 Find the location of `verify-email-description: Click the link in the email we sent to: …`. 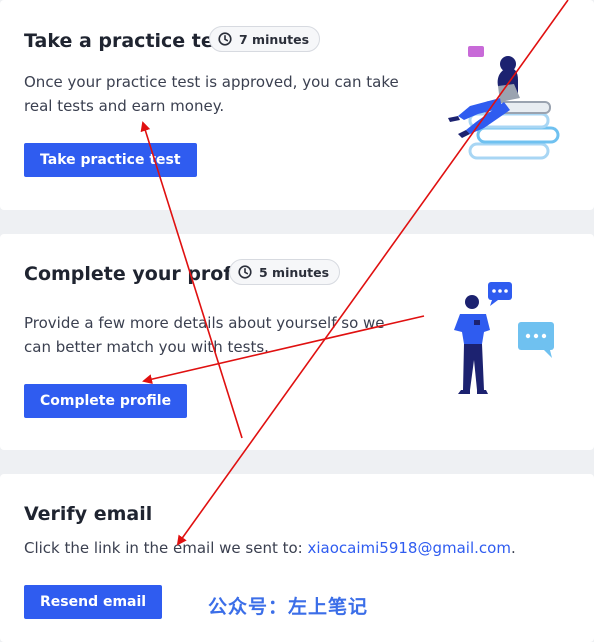

verify-email-description: Click the link in the email we sent to: … is located at coordinates (270, 548).